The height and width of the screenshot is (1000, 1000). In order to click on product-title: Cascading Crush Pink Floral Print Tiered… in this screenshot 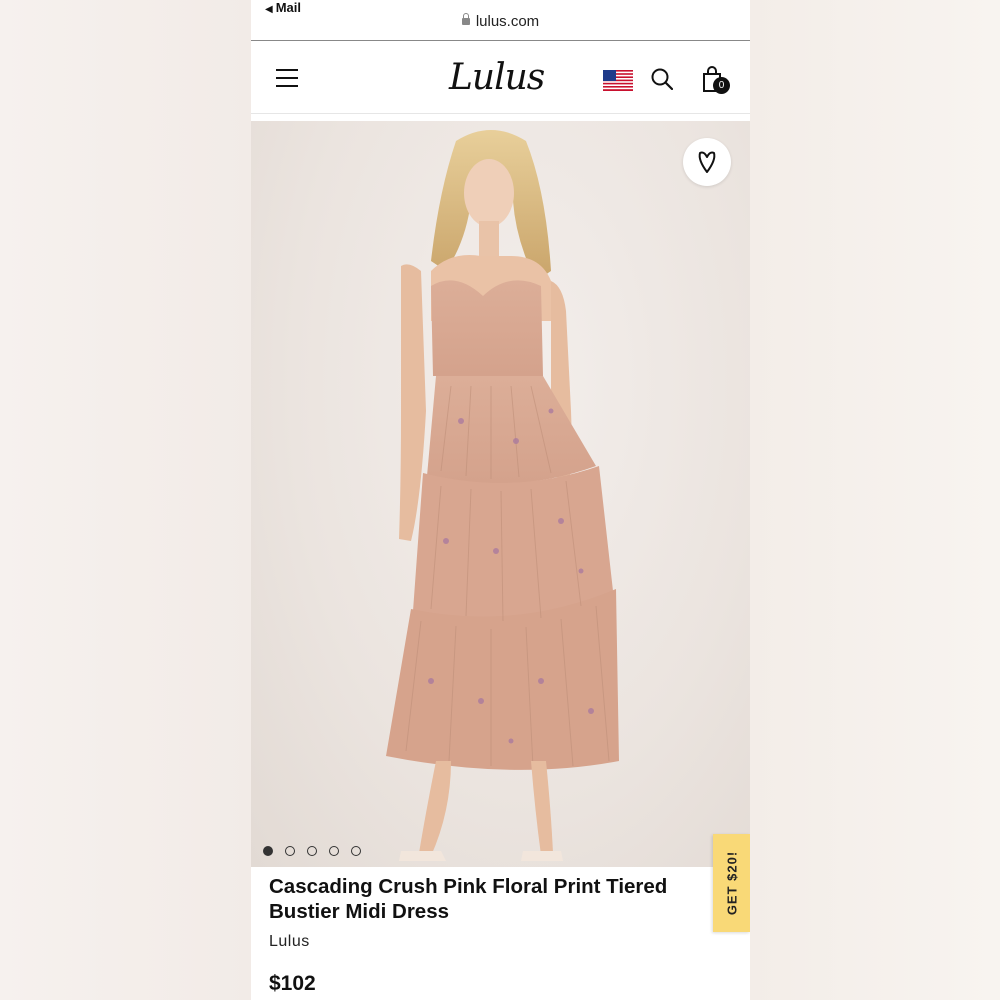, I will do `click(468, 899)`.